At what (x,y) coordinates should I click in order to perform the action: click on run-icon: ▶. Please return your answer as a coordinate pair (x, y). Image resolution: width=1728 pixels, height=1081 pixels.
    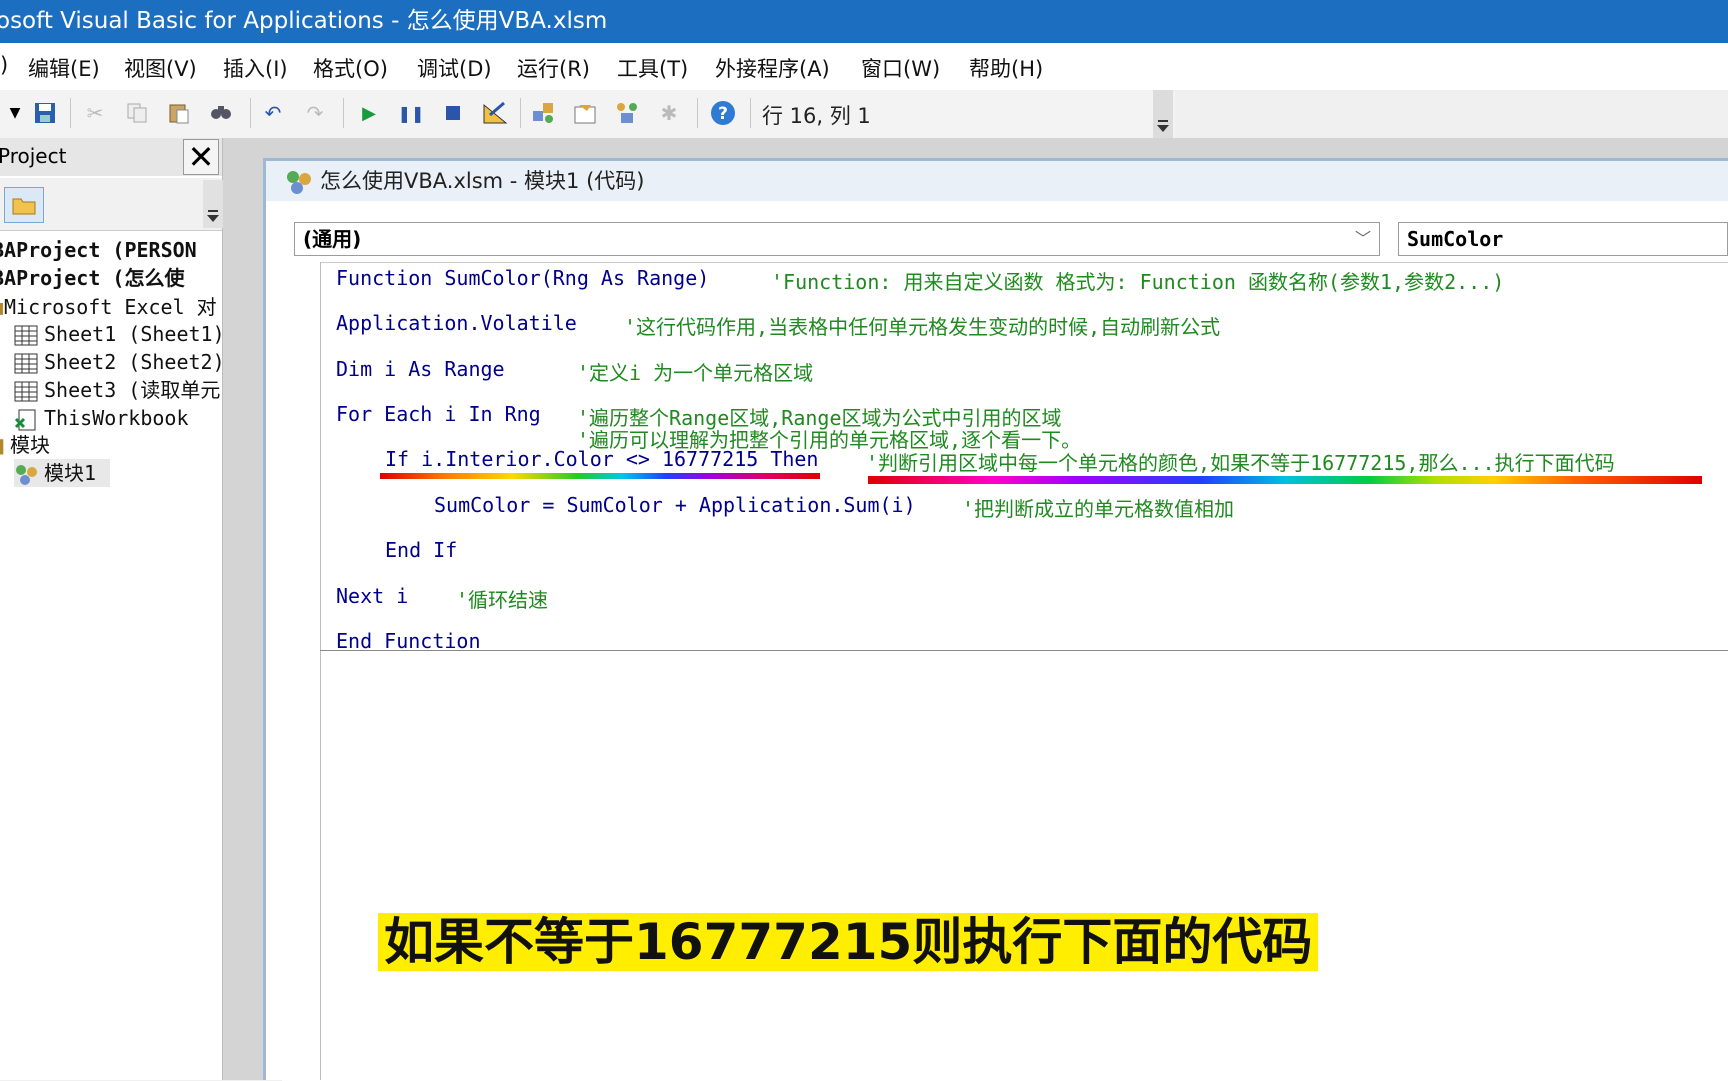
    Looking at the image, I should click on (369, 113).